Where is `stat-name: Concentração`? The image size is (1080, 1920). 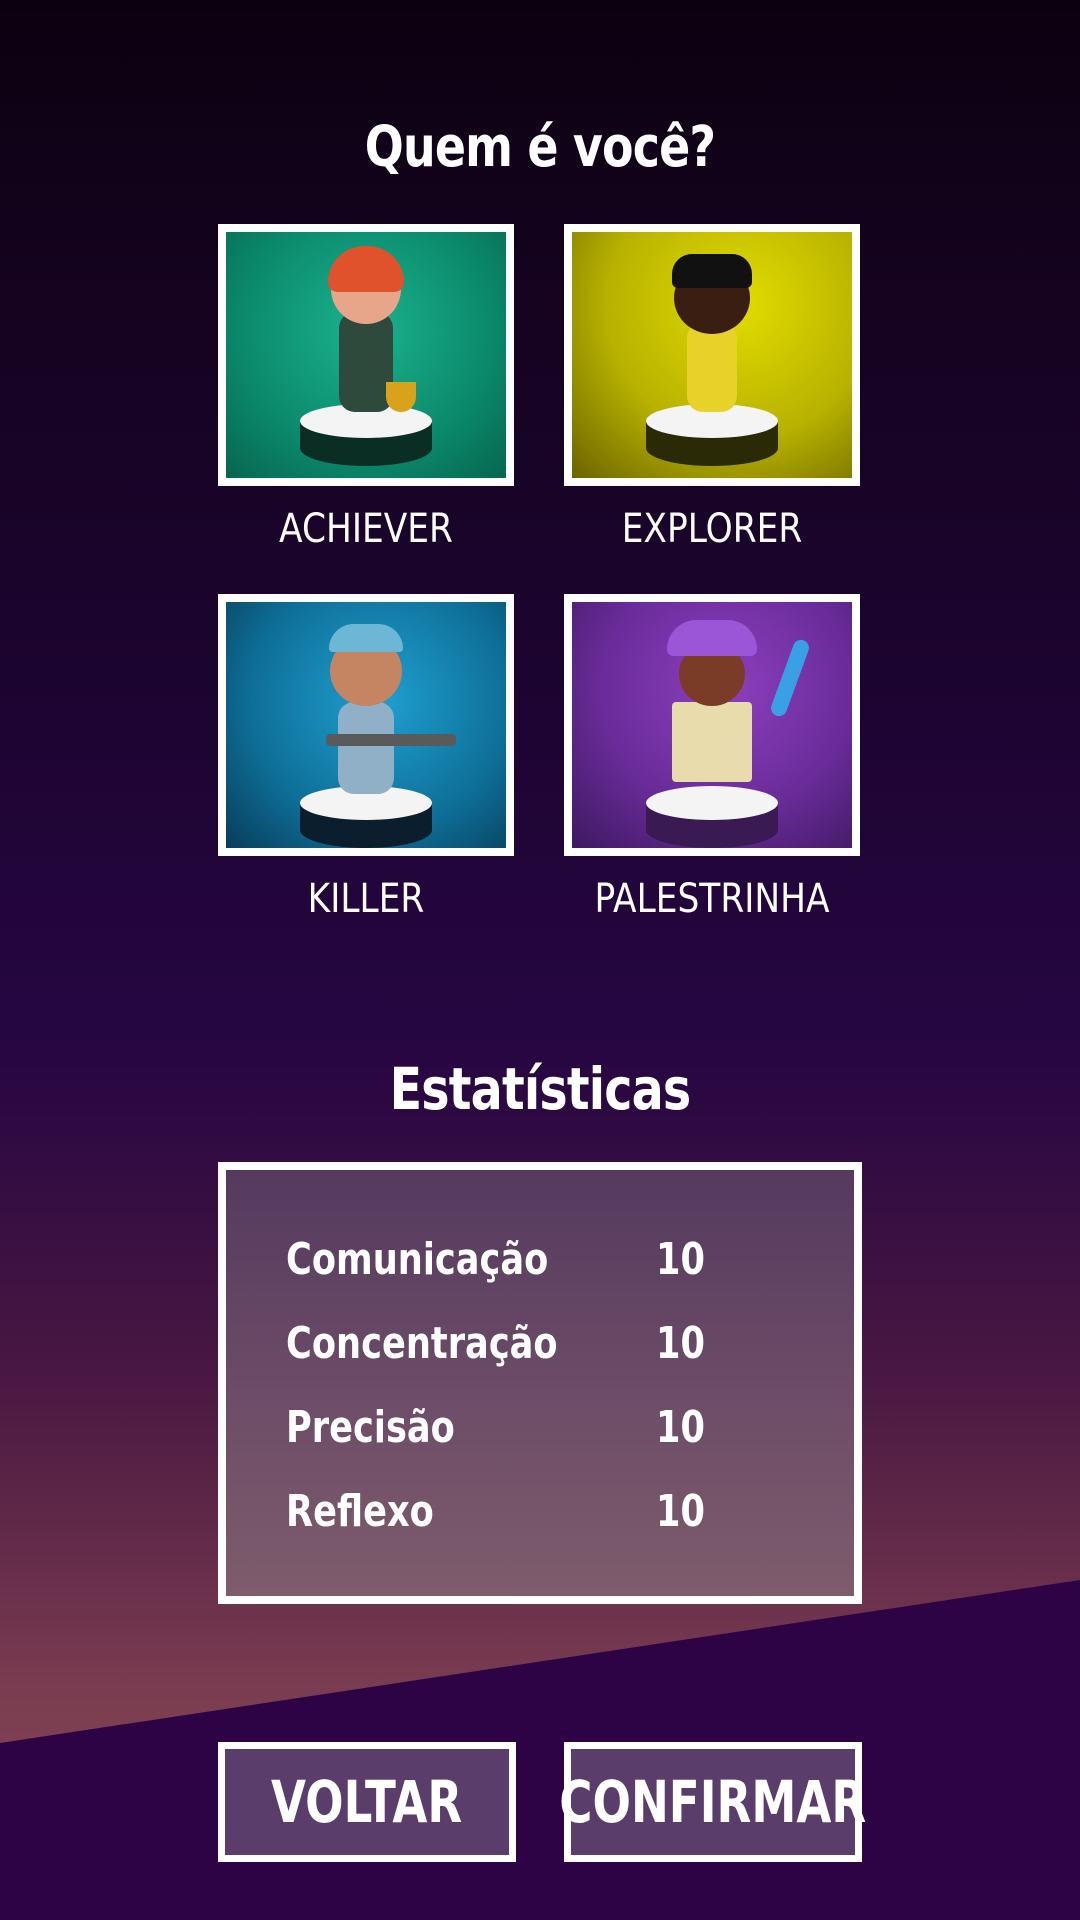 stat-name: Concentração is located at coordinates (422, 1343).